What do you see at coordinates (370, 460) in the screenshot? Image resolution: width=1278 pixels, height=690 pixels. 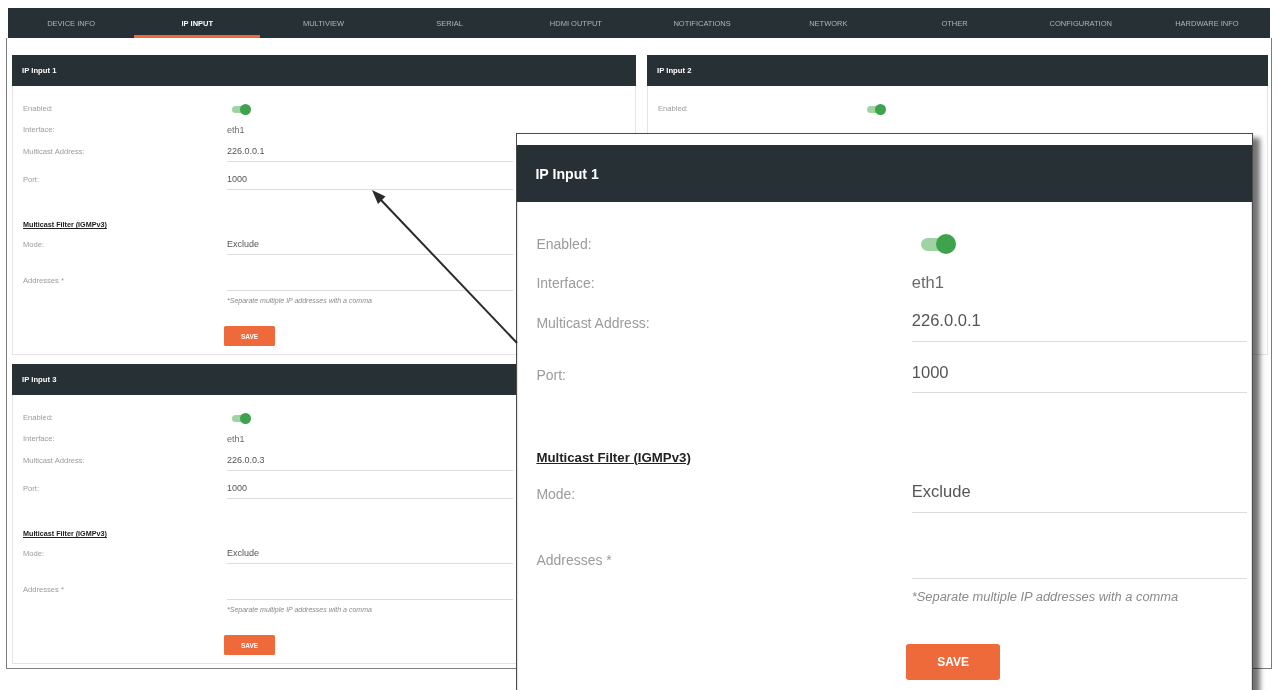 I see `input-field: 226.0.0.3` at bounding box center [370, 460].